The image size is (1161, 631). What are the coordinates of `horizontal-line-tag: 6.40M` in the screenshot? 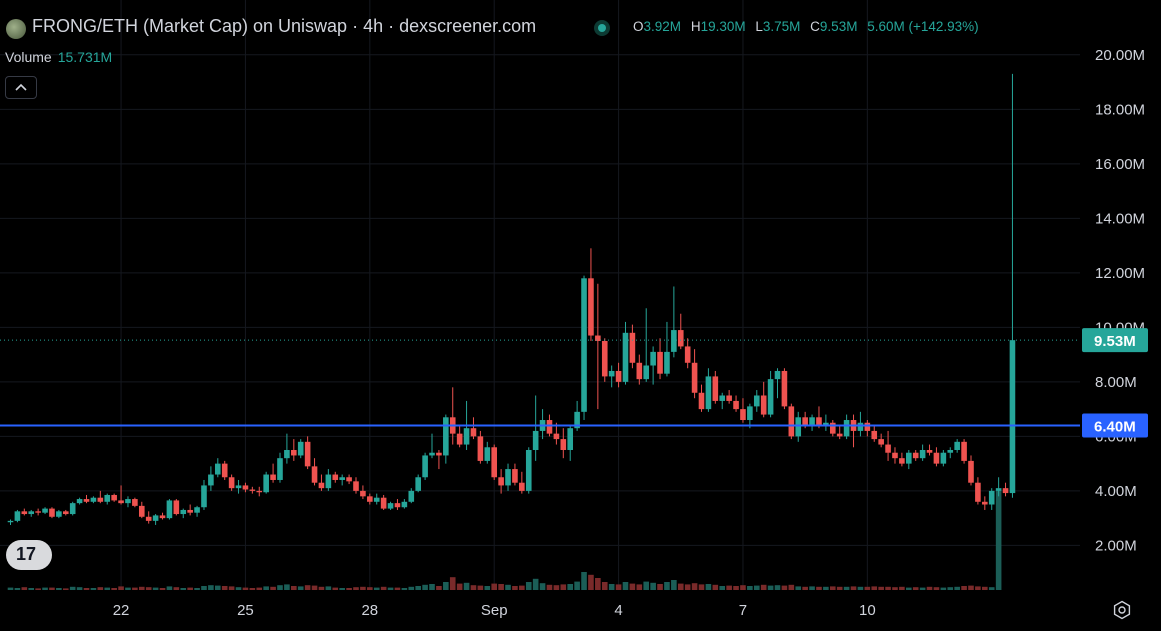 It's located at (1115, 426).